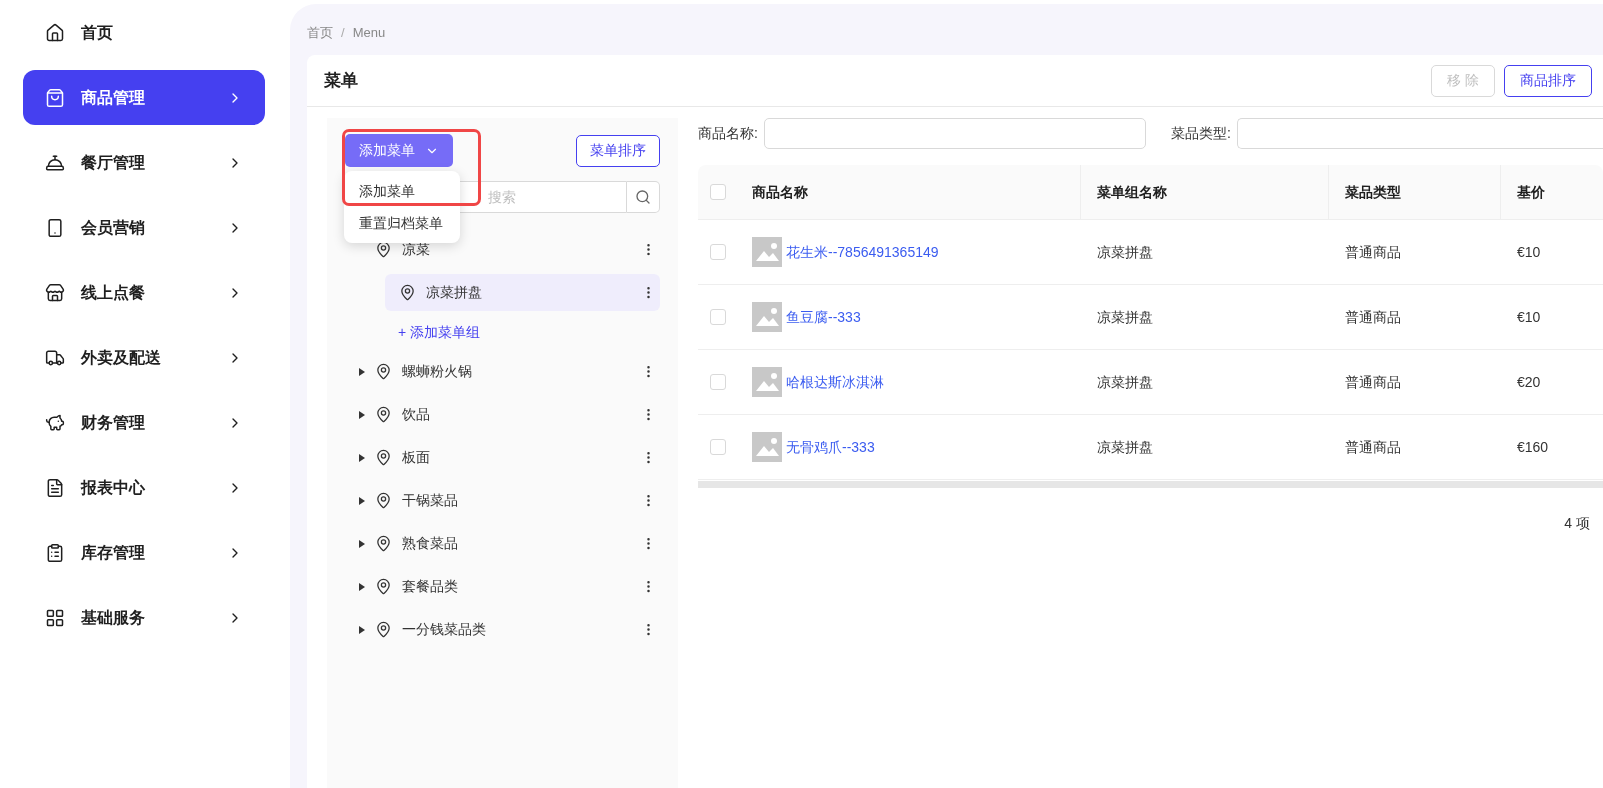 This screenshot has width=1603, height=788. Describe the element at coordinates (618, 150) in the screenshot. I see `sort-menu-button: 菜单排序` at that location.